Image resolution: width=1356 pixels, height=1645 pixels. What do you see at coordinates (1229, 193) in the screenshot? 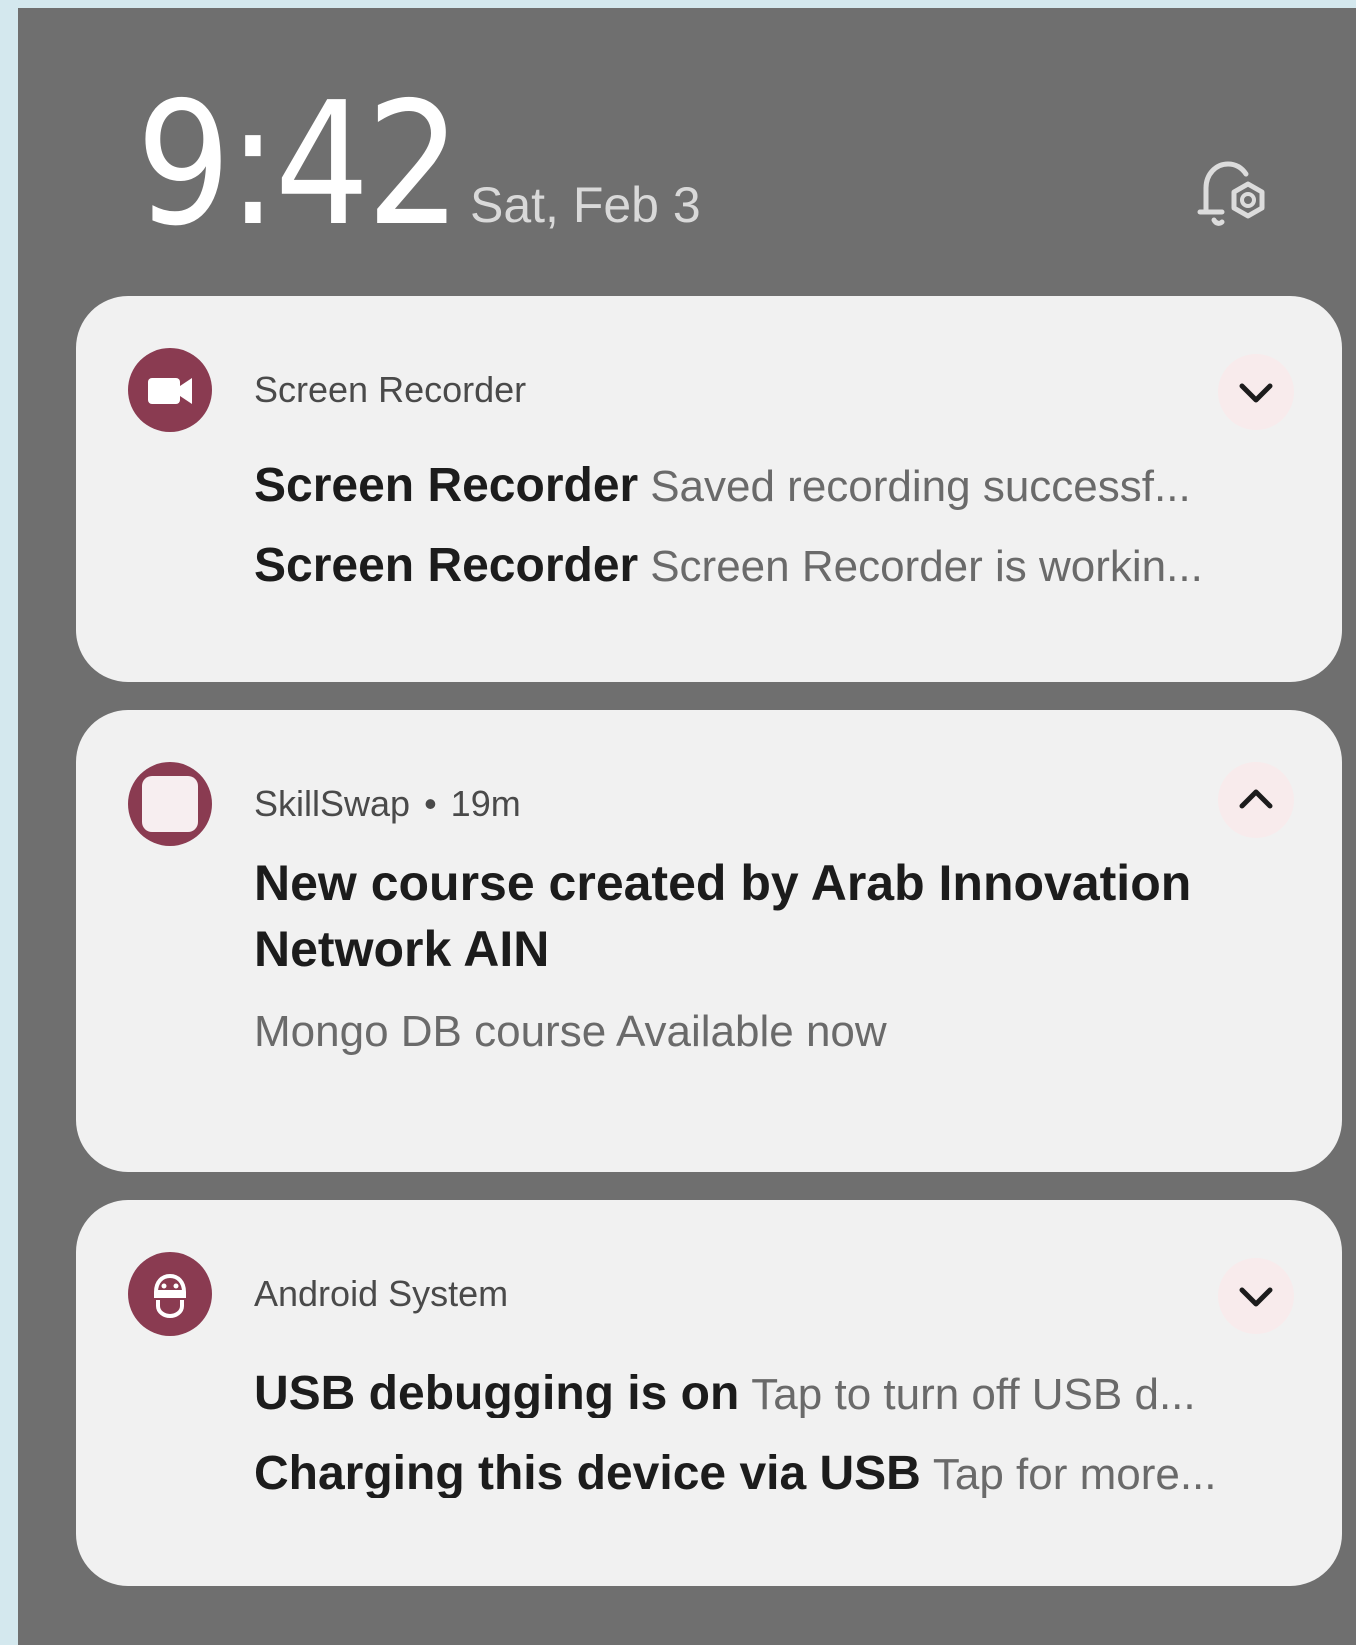
I see `notification-settings-icon` at bounding box center [1229, 193].